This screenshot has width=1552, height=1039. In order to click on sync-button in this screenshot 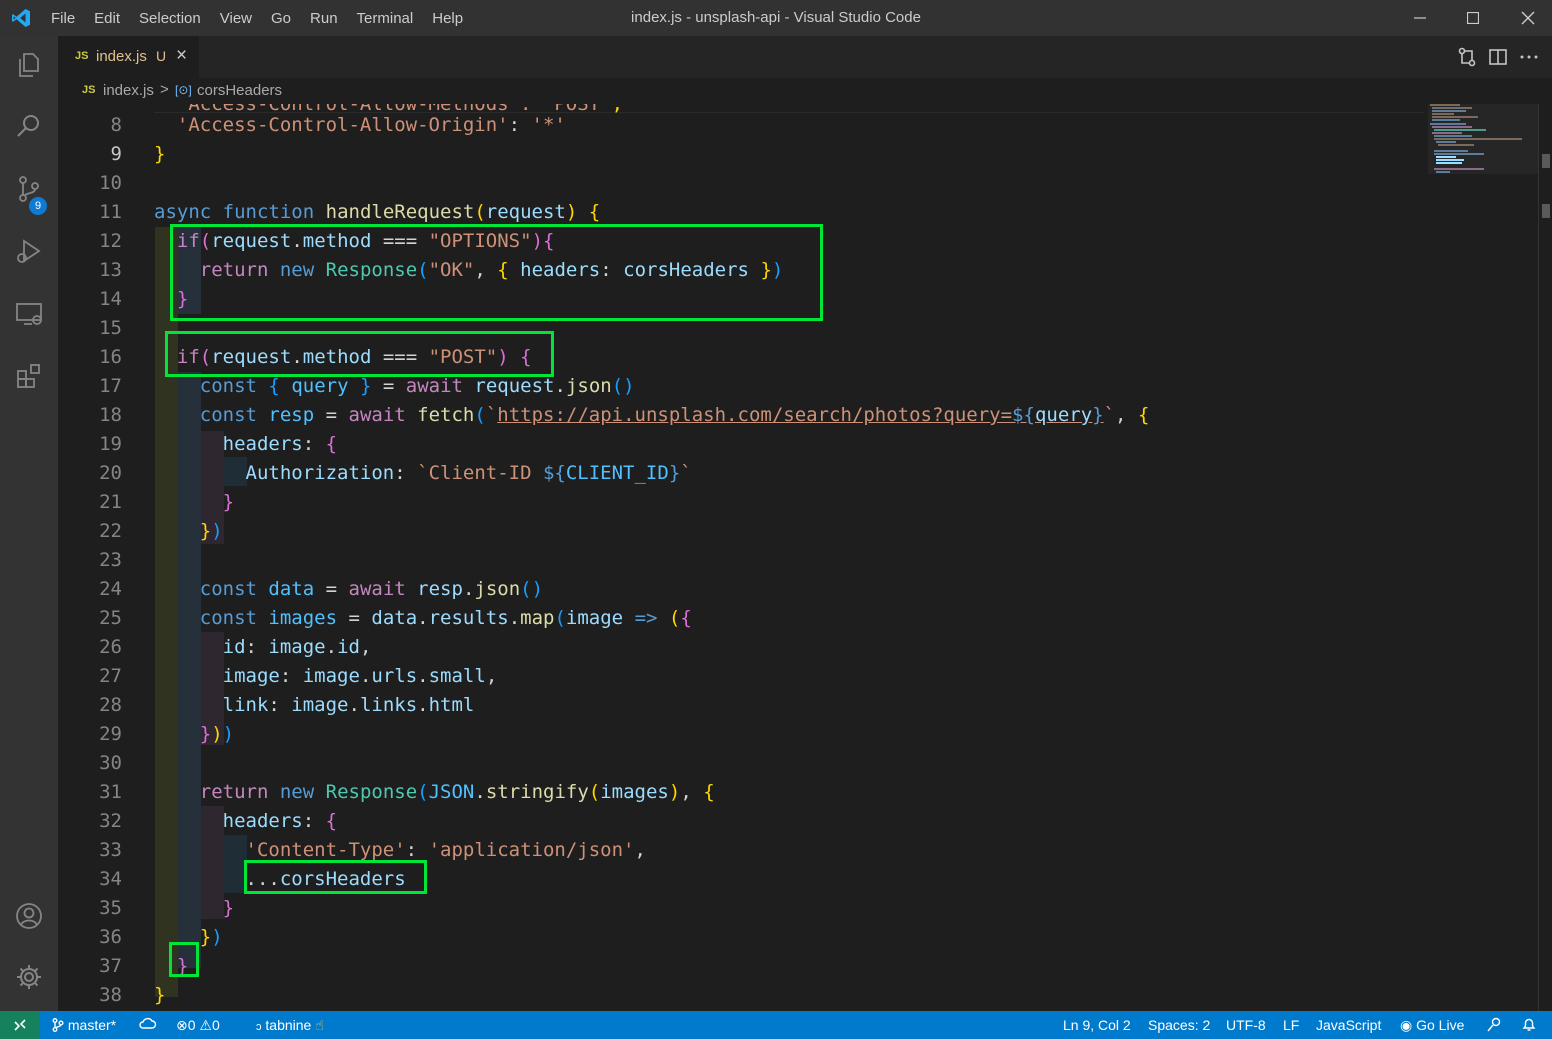, I will do `click(148, 1025)`.